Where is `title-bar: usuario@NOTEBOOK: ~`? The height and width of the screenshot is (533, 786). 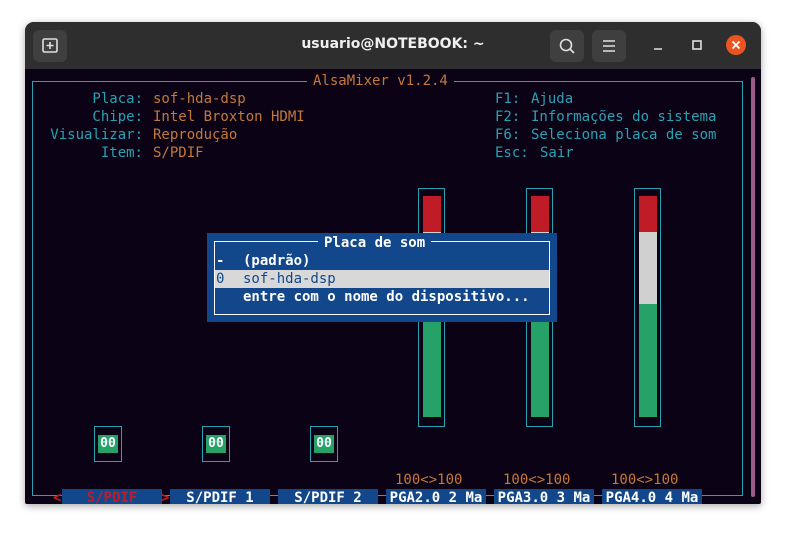
title-bar: usuario@NOTEBOOK: ~ is located at coordinates (393, 45).